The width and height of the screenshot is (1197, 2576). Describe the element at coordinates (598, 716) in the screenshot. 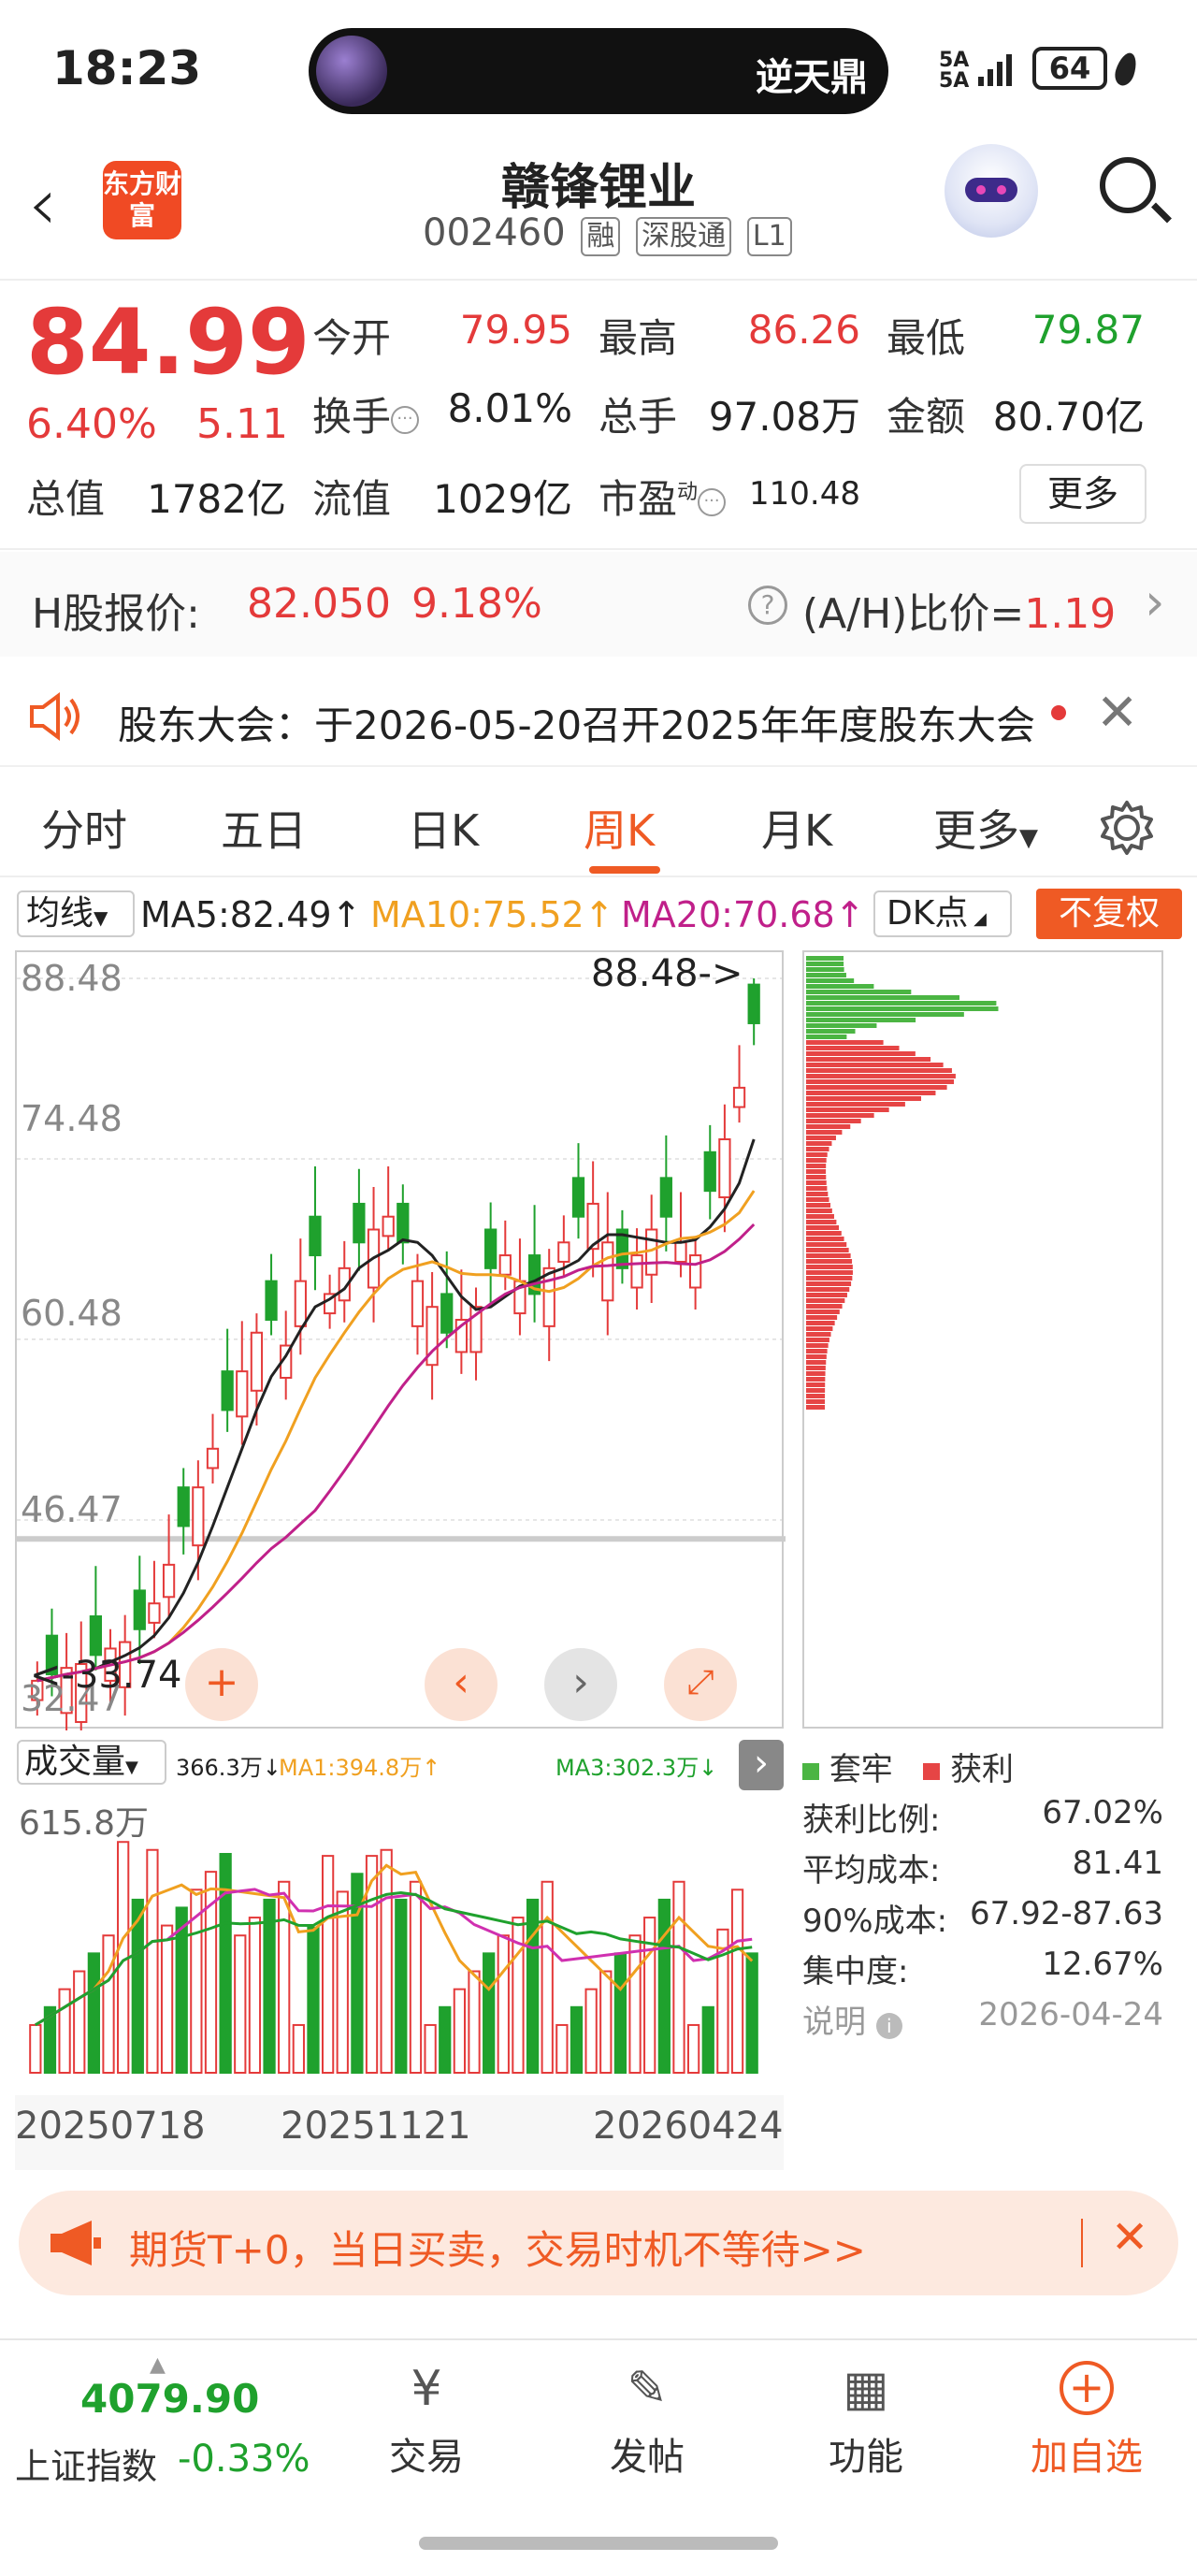

I see `announcement-bar: 股东大会：于2026-05-20召开2025年年度股东大会 ✕` at that location.